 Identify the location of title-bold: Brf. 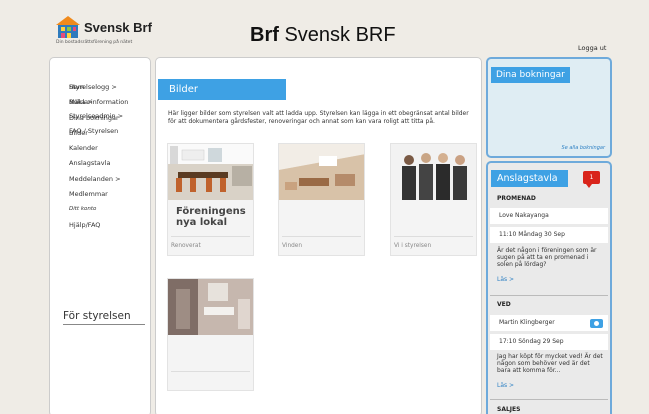
(264, 35).